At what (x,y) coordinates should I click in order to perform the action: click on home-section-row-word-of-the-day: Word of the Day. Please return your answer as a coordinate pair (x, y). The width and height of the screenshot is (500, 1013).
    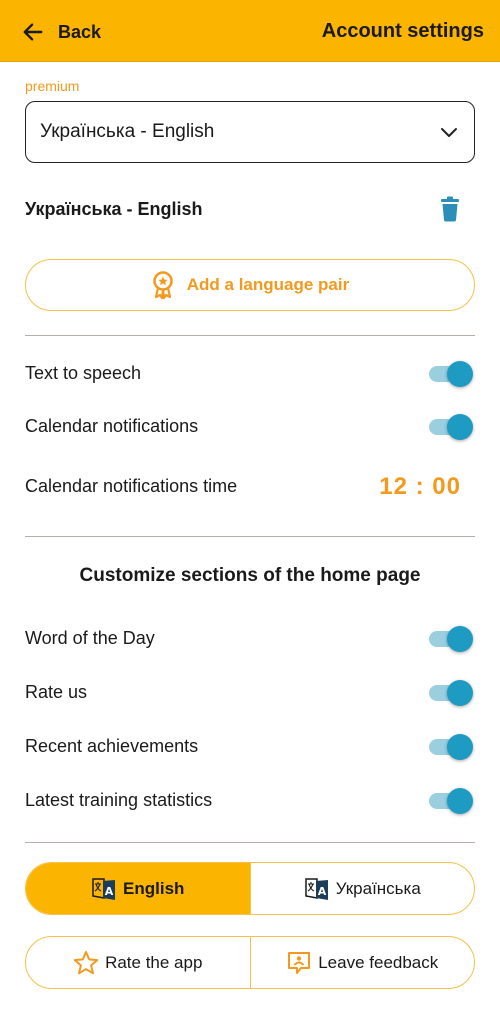
    Looking at the image, I should click on (250, 638).